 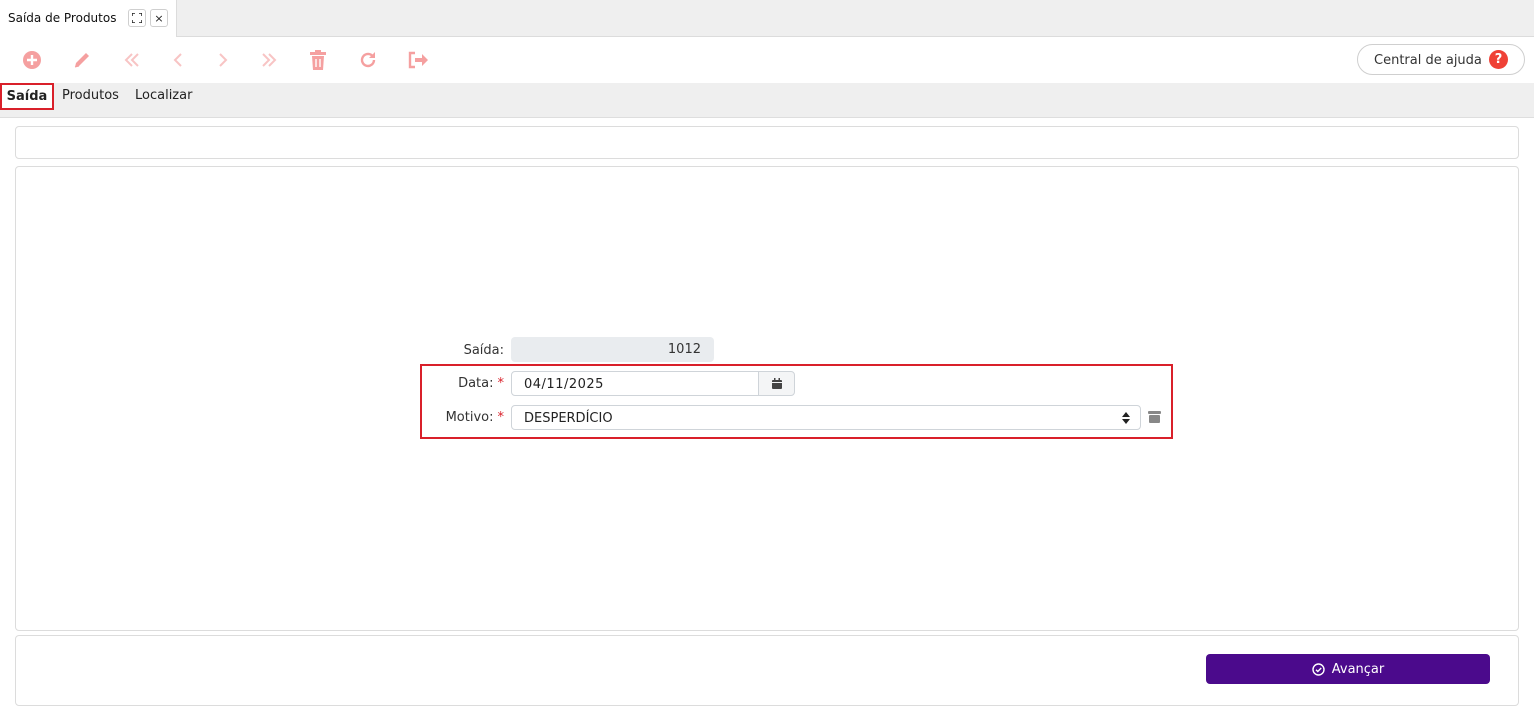 I want to click on last-icon, so click(x=269, y=60).